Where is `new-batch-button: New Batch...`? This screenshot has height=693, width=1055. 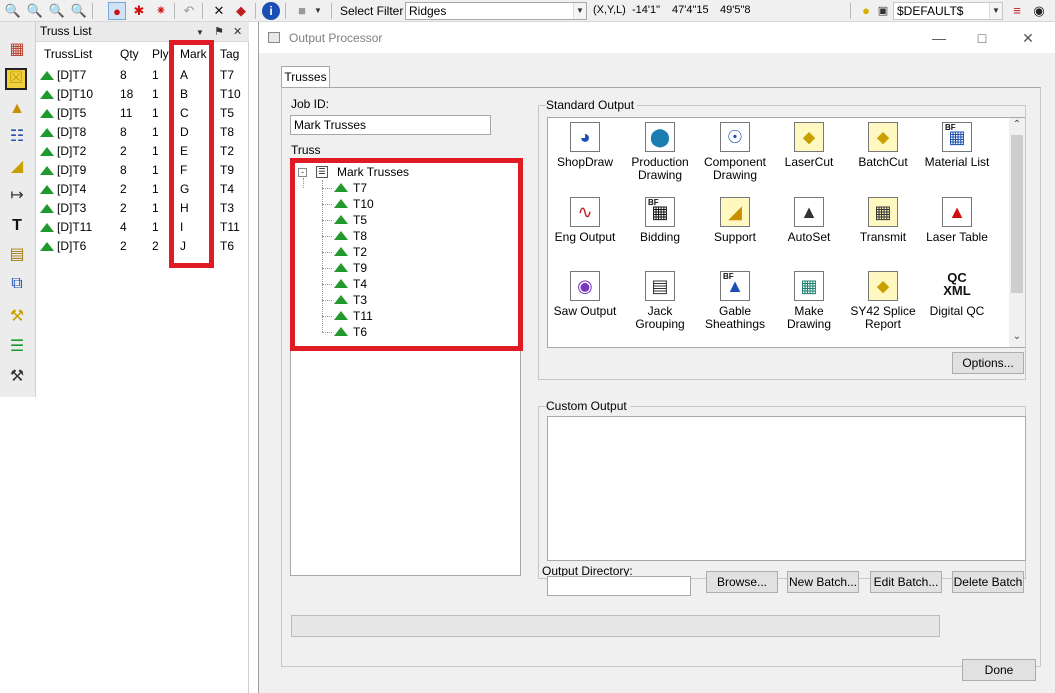
new-batch-button: New Batch... is located at coordinates (823, 582).